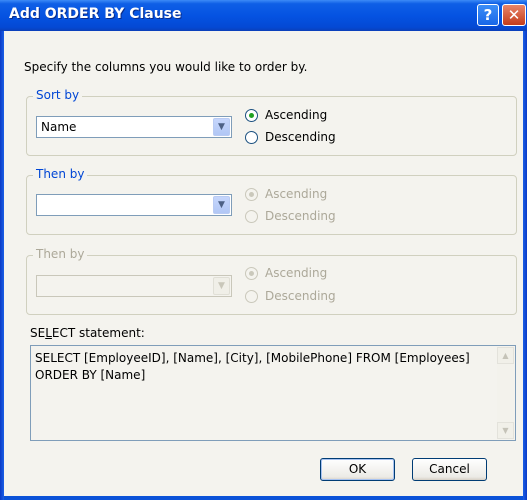 The height and width of the screenshot is (500, 527). I want to click on arrow-up-icon: ▲, so click(505, 355).